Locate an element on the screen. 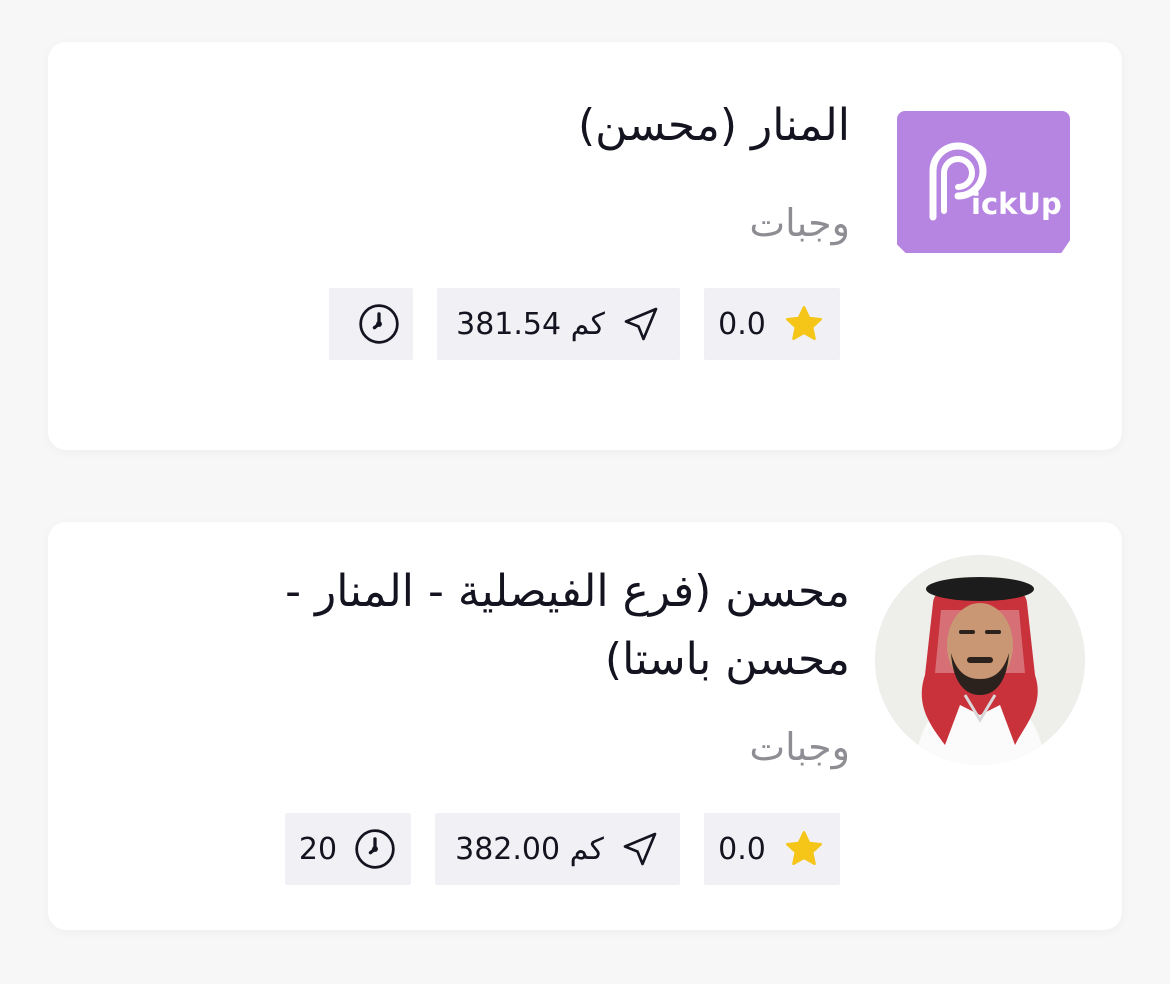 This screenshot has height=984, width=1170. time-chip is located at coordinates (371, 324).